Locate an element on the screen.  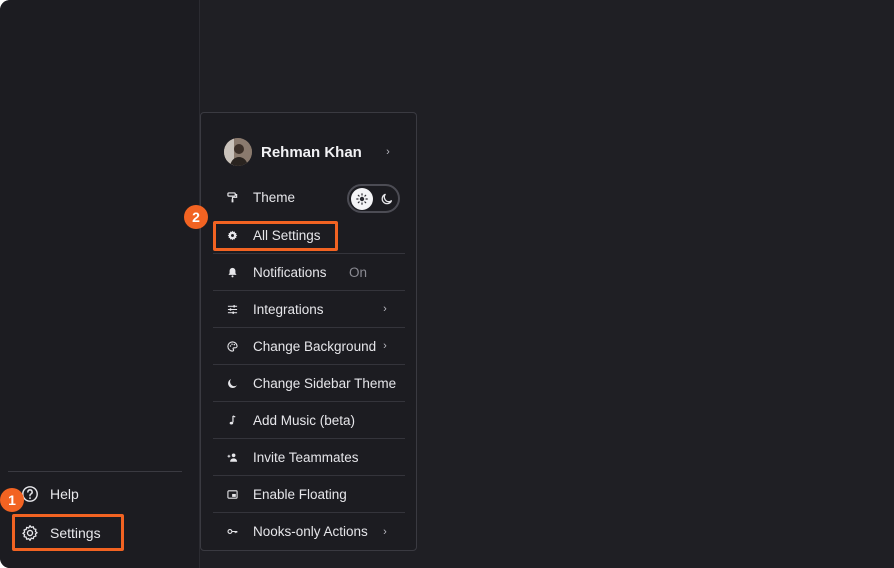
sun-icon is located at coordinates (362, 198).